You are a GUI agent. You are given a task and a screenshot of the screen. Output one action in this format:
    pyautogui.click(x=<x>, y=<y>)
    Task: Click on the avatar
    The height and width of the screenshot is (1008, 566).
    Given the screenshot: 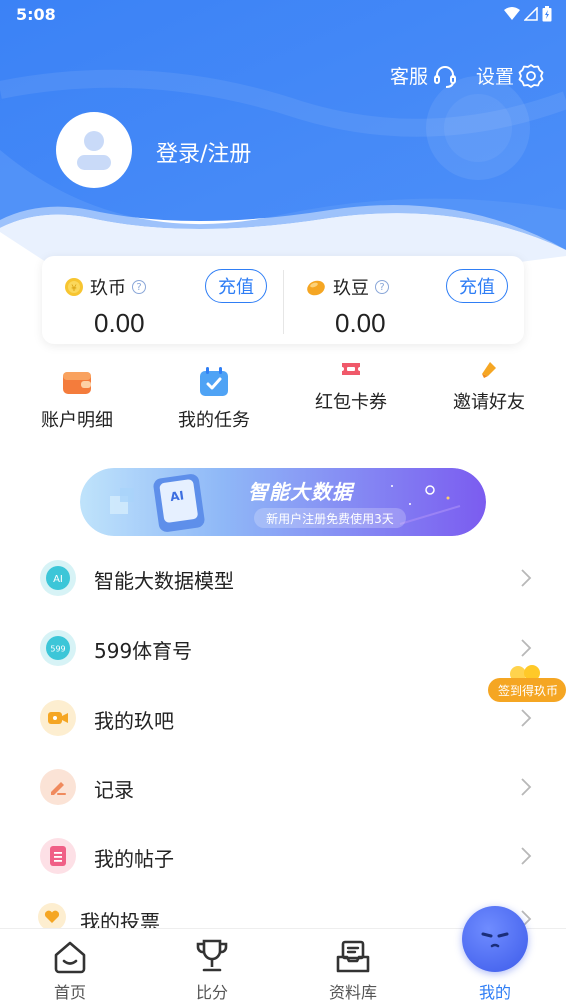 What is the action you would take?
    pyautogui.click(x=94, y=150)
    